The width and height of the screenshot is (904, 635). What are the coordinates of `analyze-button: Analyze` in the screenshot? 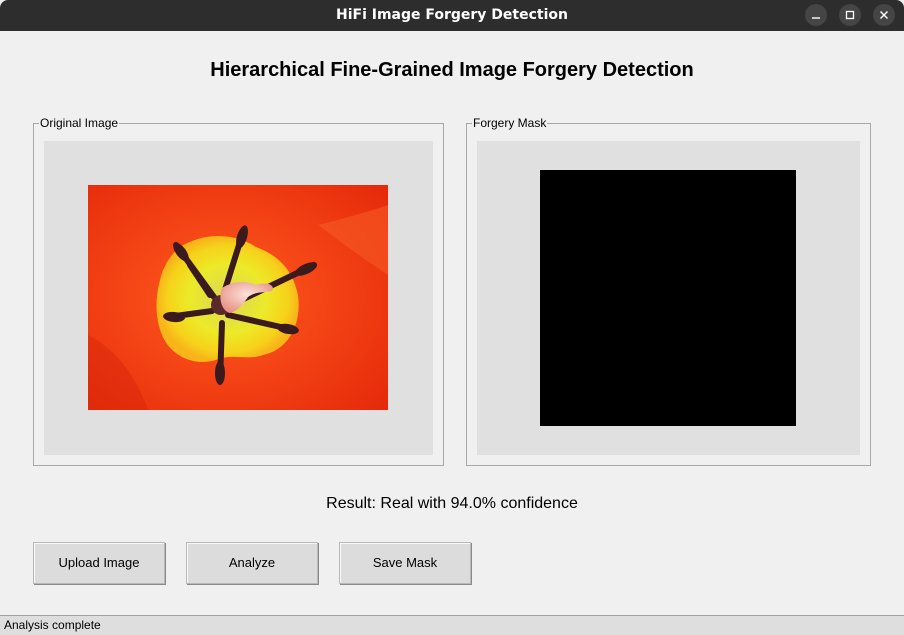 It's located at (252, 563).